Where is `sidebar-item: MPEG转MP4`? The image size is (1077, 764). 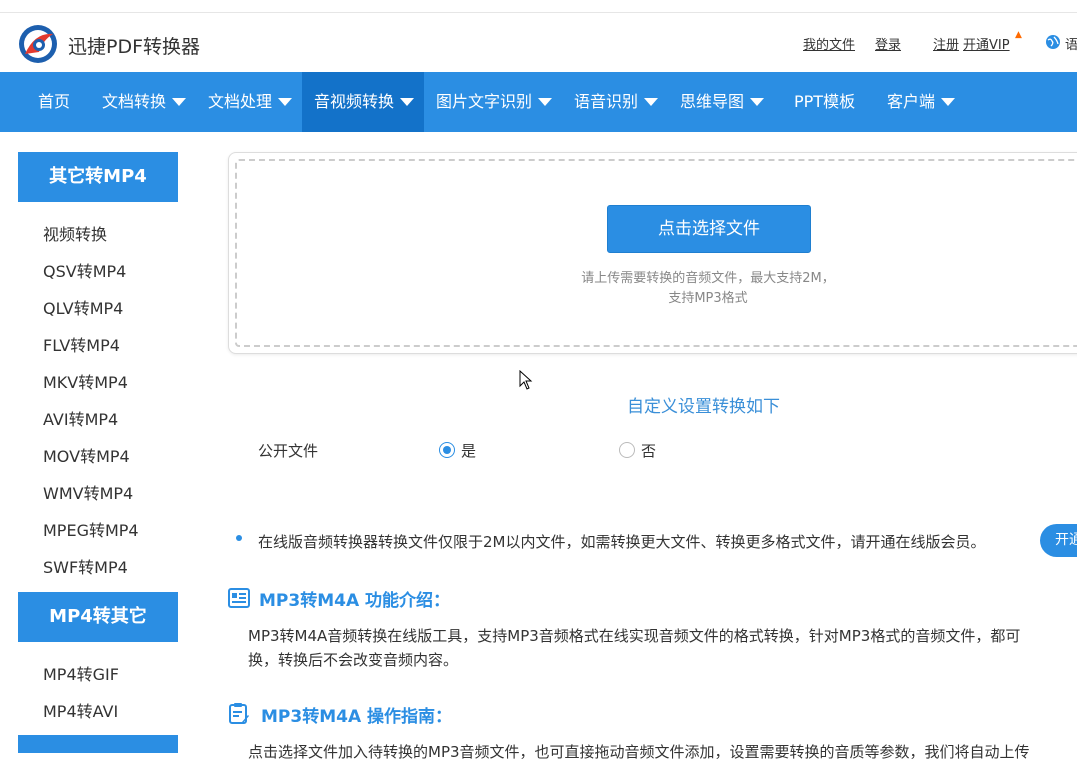 sidebar-item: MPEG转MP4 is located at coordinates (91, 529).